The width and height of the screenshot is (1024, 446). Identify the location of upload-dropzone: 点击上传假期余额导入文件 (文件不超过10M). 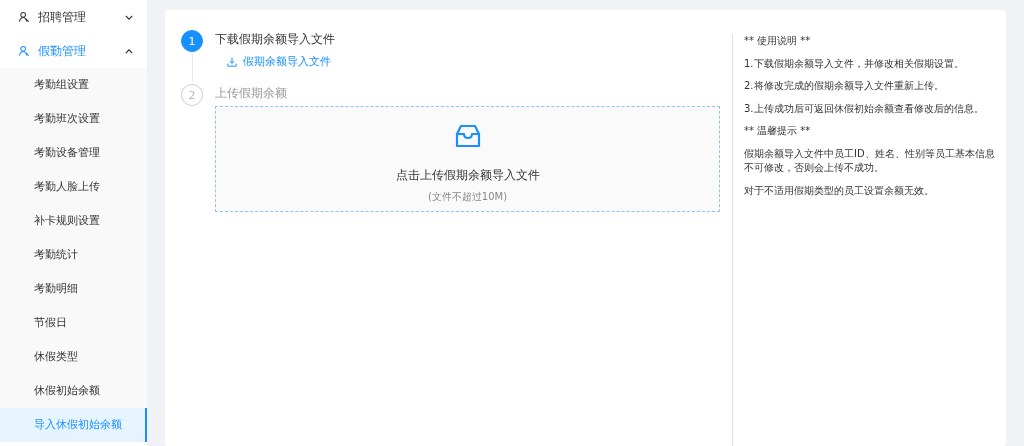
(467, 159).